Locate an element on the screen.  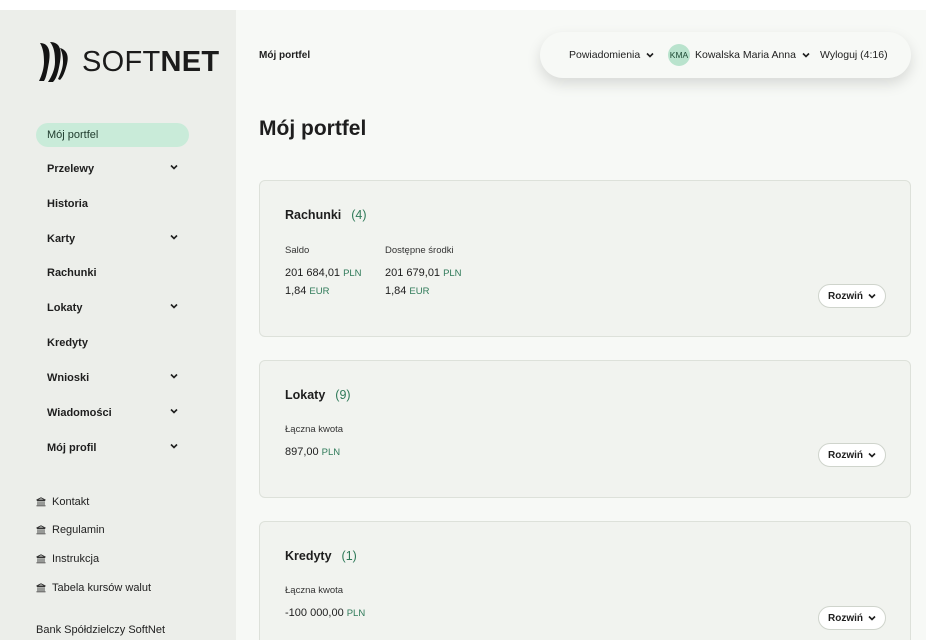
available-funds-label: Dostępne środki is located at coordinates (419, 250).